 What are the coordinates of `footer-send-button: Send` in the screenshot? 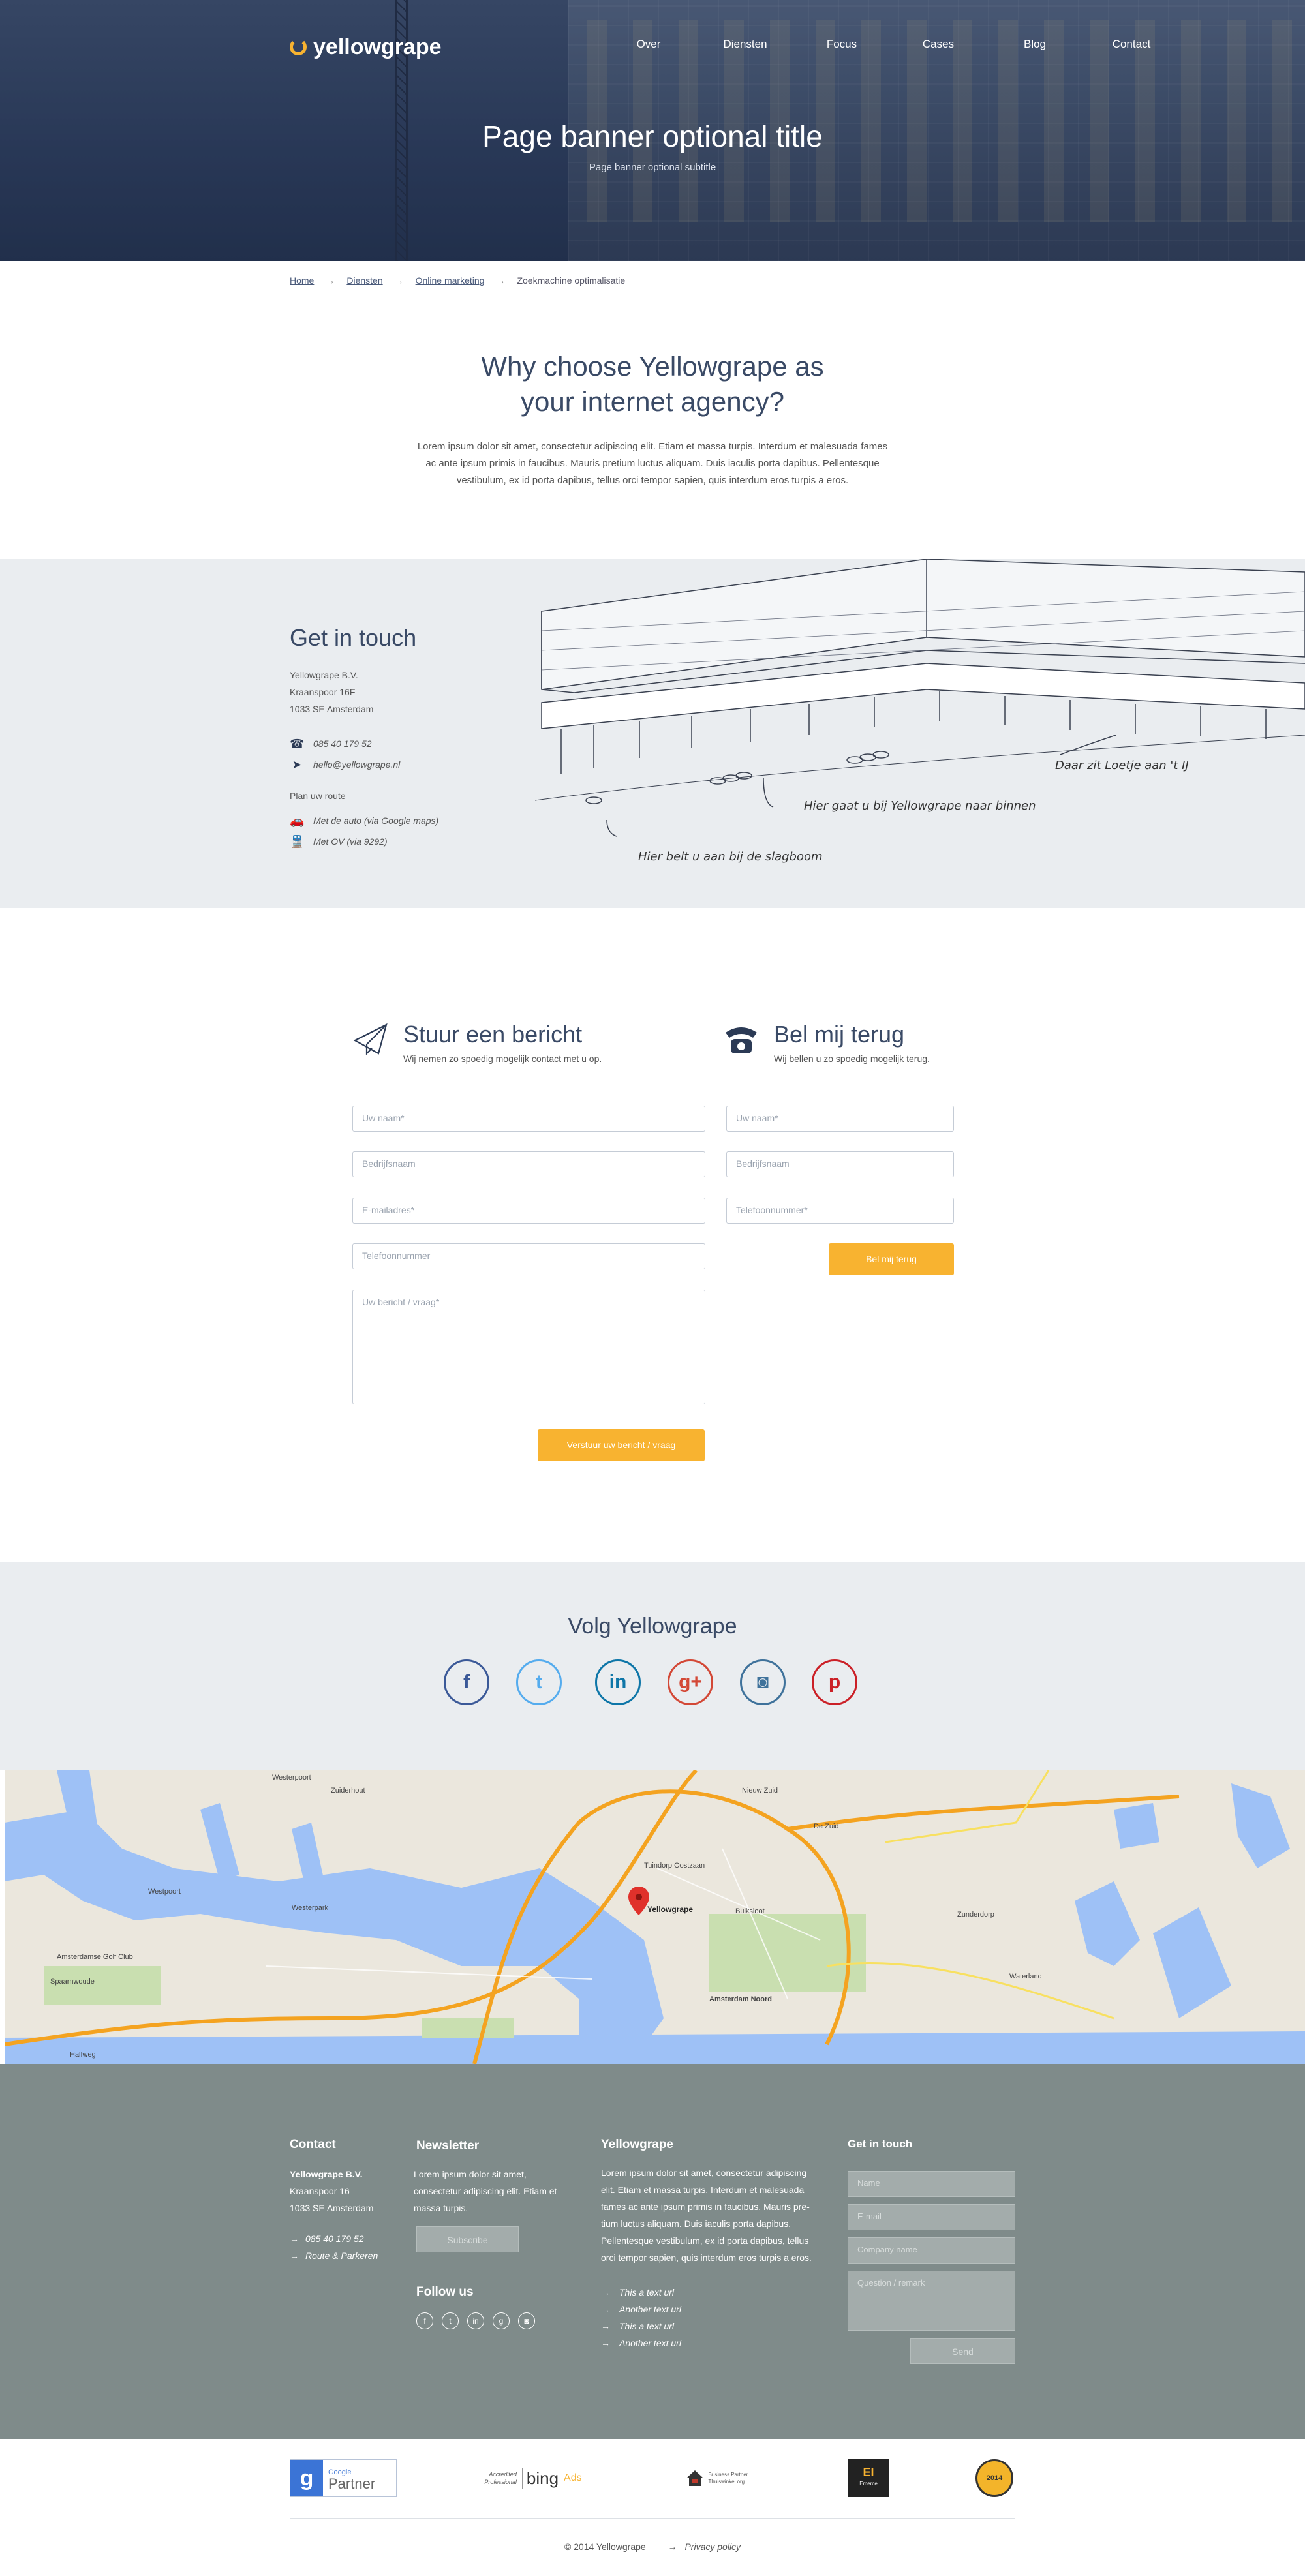 It's located at (962, 2351).